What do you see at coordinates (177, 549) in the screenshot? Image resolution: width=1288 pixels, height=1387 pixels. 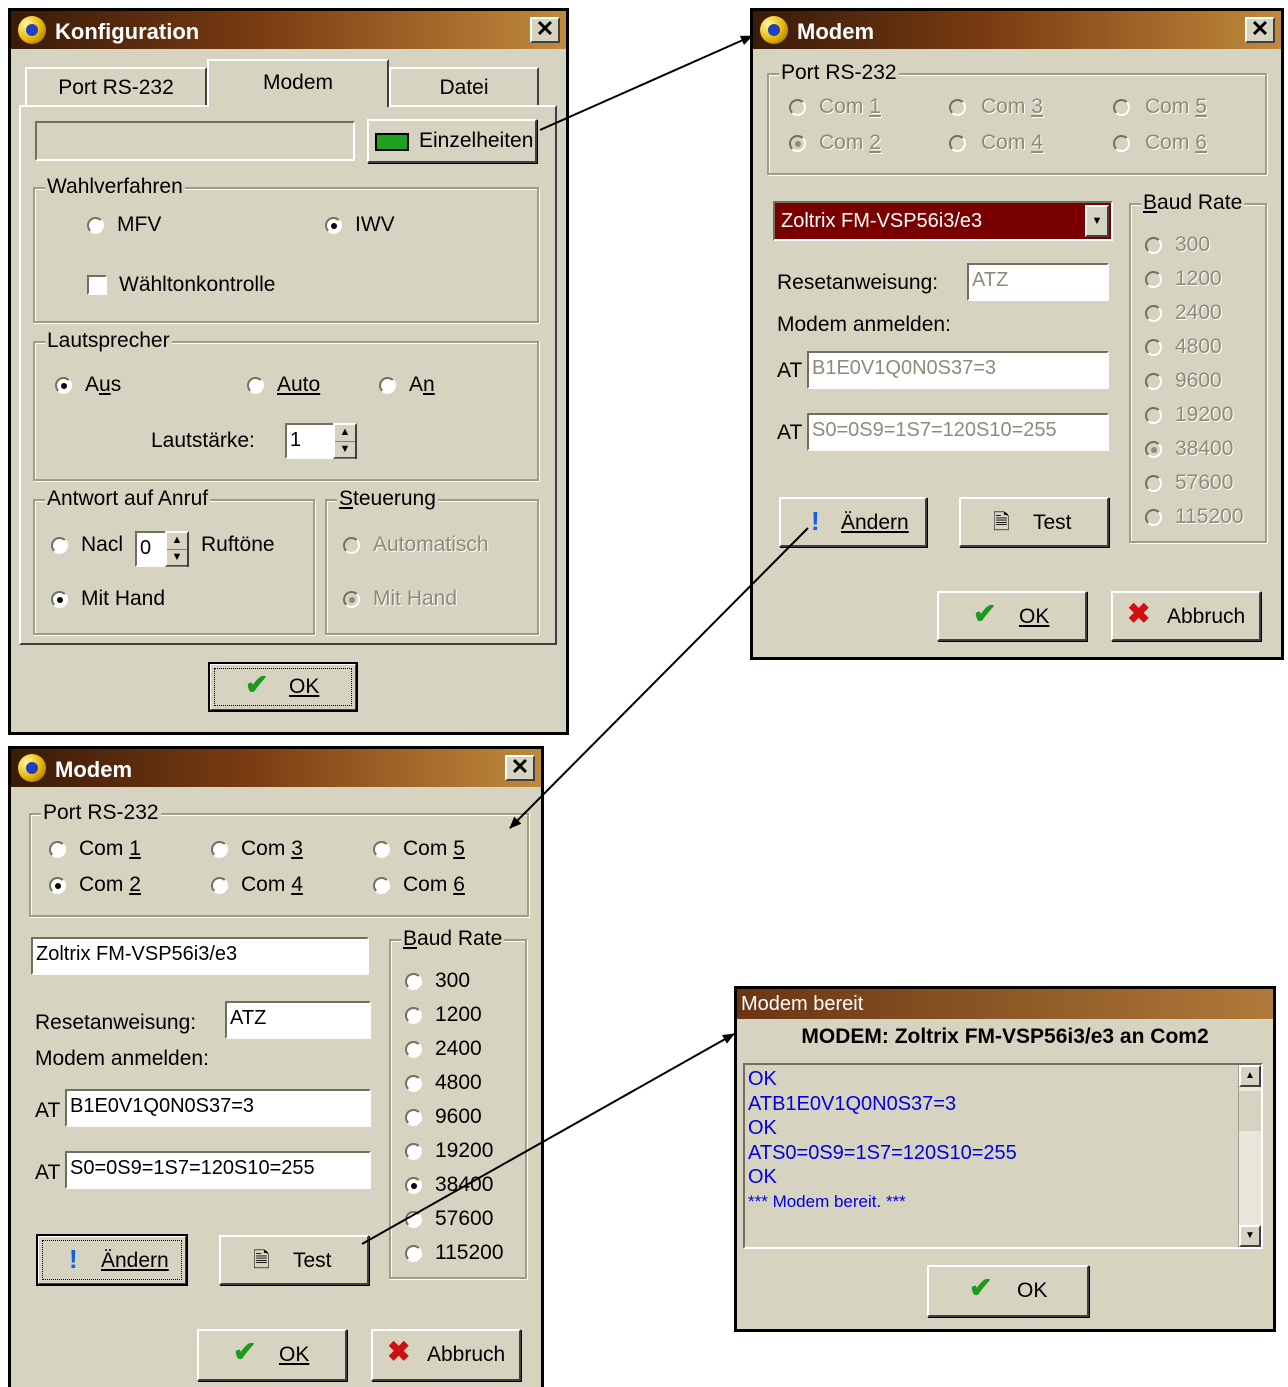 I see `ruftoene-spinner: ▲ ▼` at bounding box center [177, 549].